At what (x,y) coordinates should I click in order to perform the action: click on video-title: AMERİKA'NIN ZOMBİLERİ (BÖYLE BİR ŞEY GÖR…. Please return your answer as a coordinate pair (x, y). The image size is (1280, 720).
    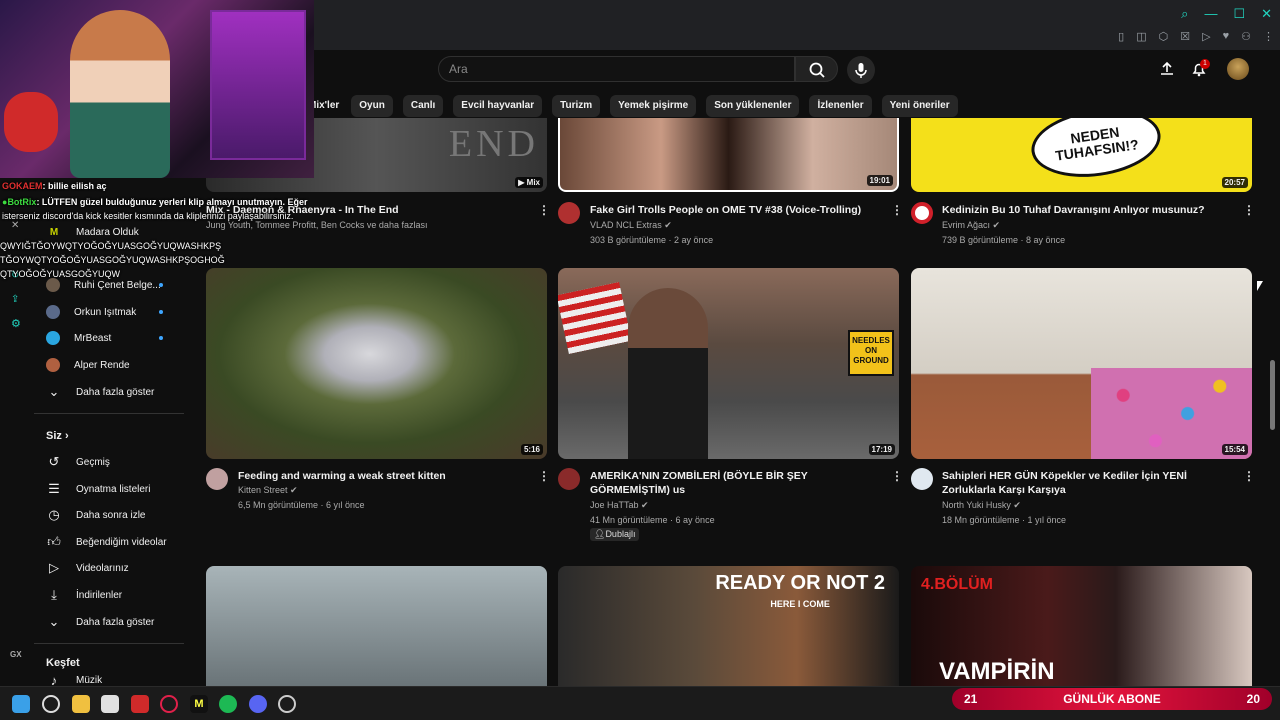
    Looking at the image, I should click on (737, 483).